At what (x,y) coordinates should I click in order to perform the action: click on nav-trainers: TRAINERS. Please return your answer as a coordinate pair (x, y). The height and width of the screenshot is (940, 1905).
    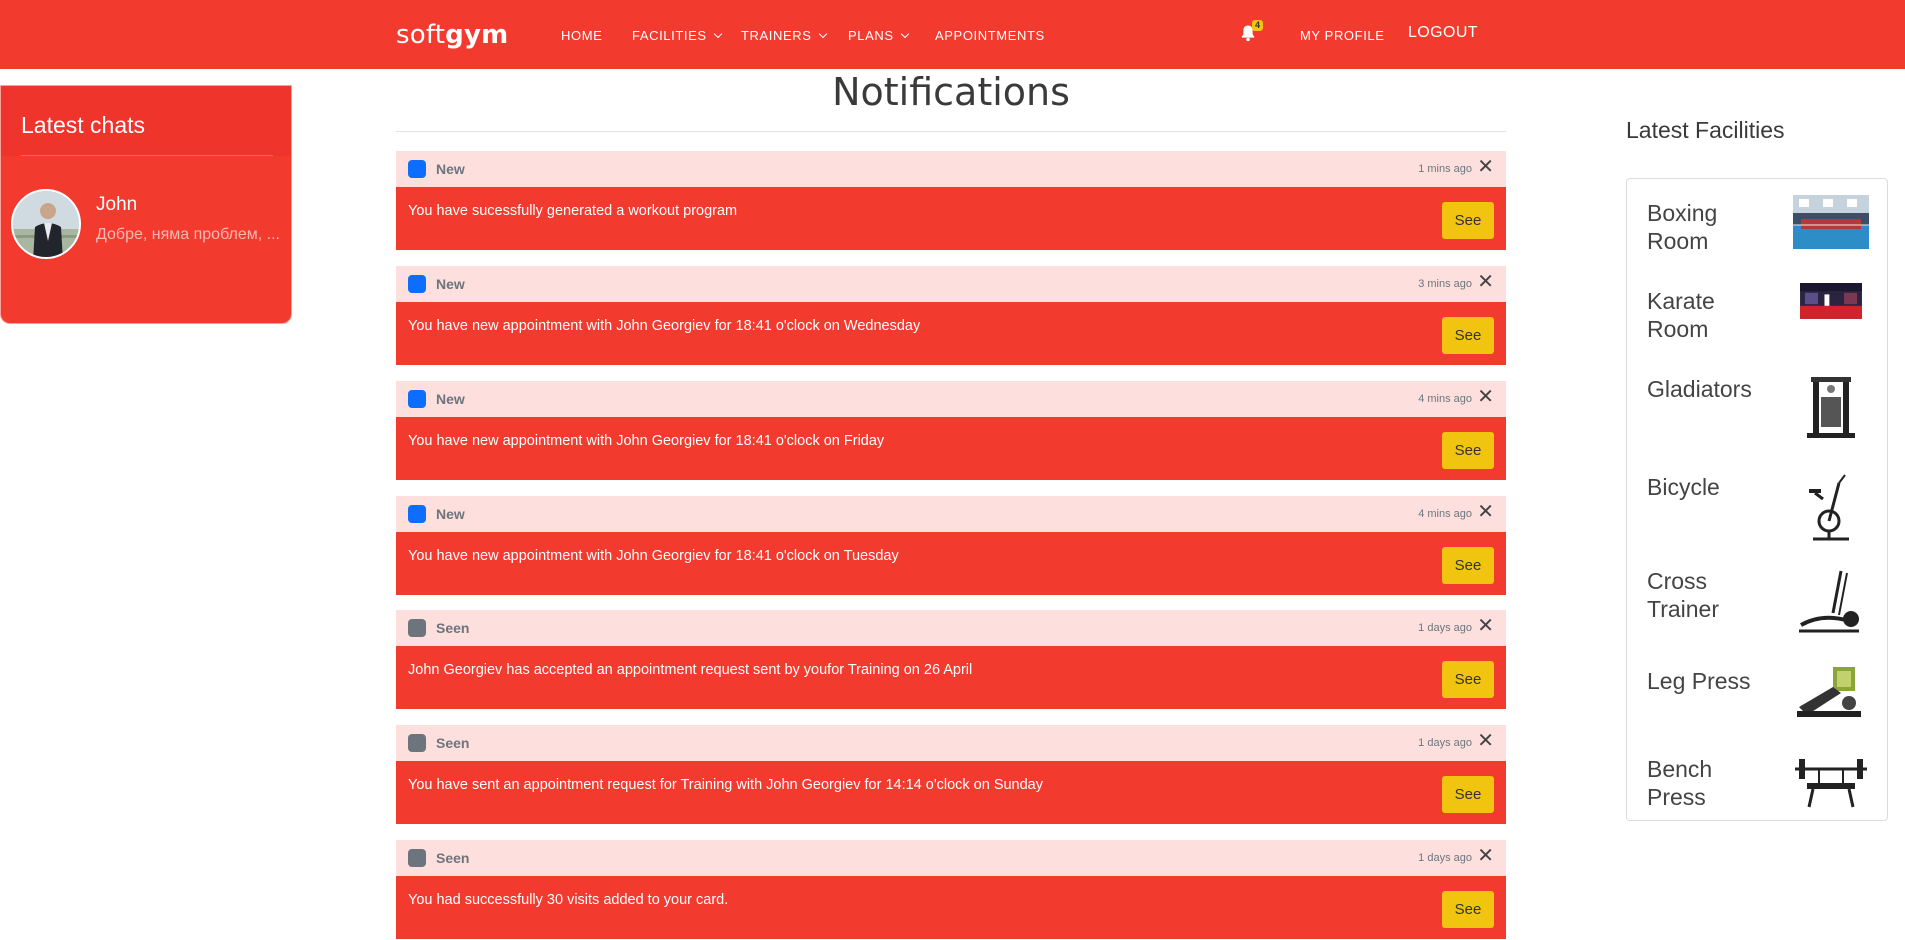
    Looking at the image, I should click on (784, 35).